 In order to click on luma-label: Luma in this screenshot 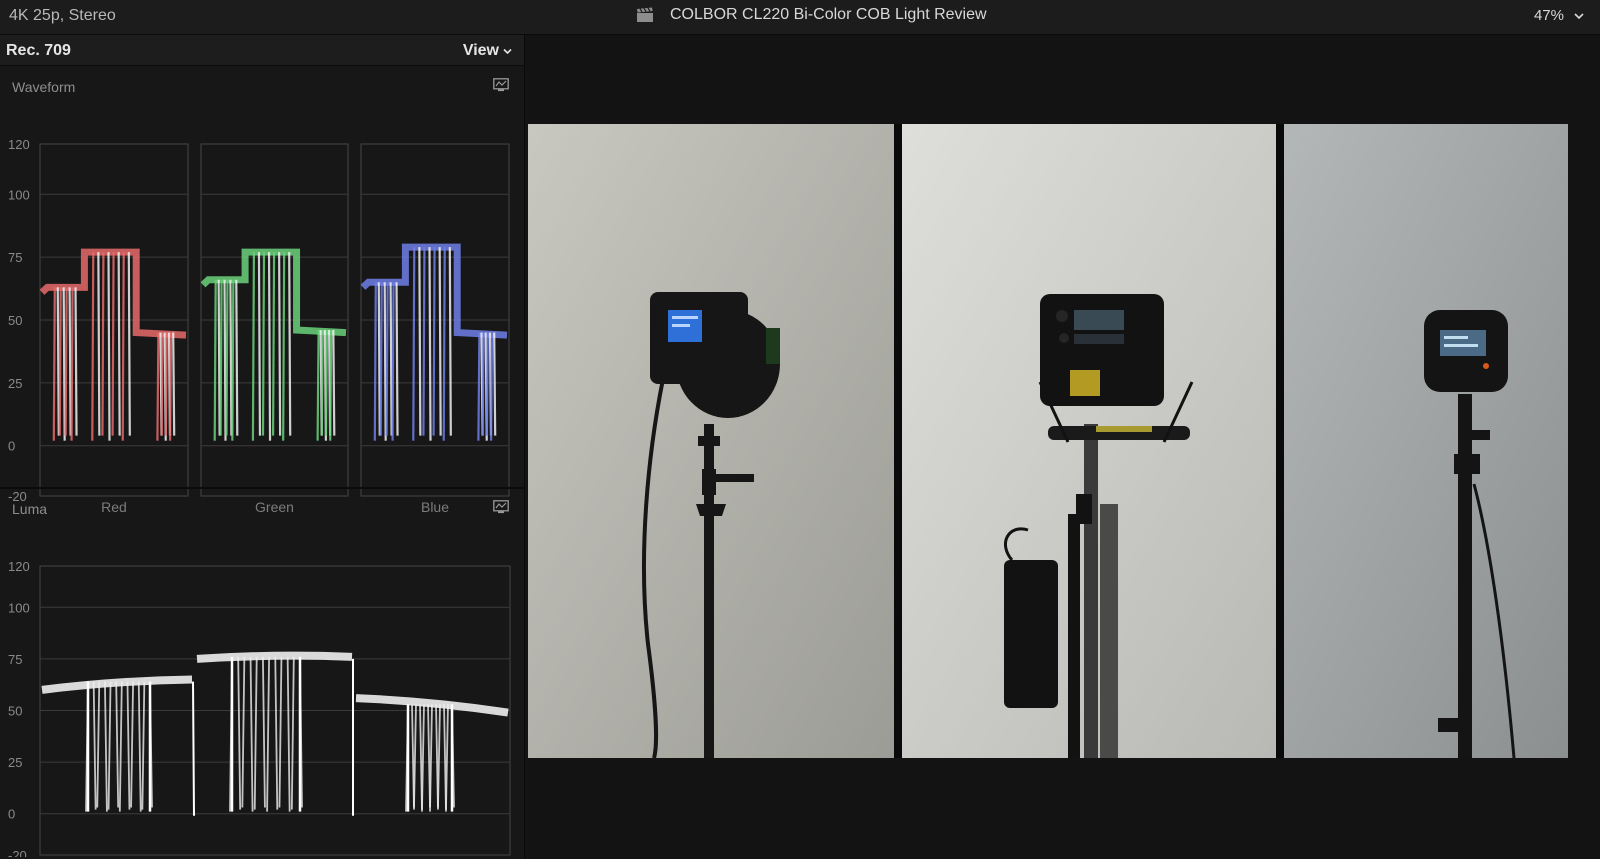, I will do `click(30, 509)`.